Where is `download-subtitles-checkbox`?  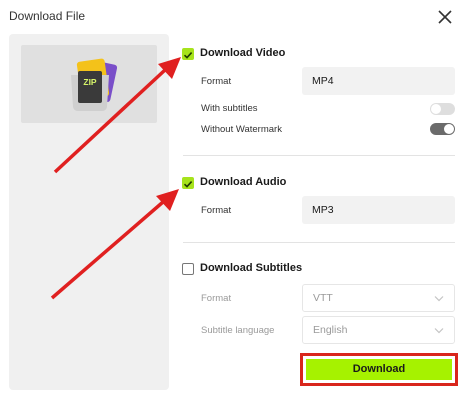
download-subtitles-checkbox is located at coordinates (188, 269).